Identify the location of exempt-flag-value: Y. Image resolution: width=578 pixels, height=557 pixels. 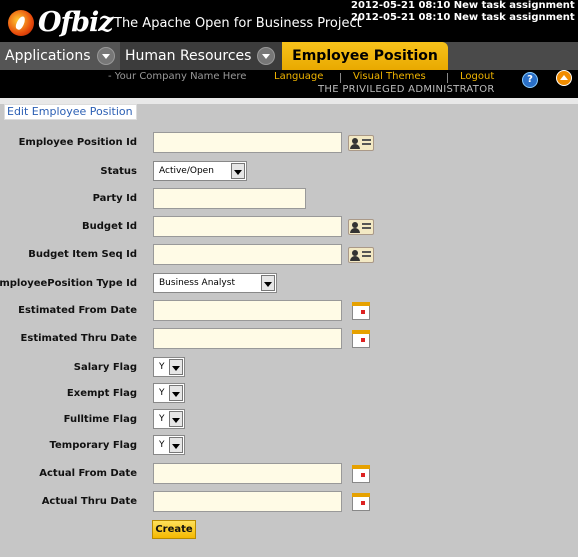
(162, 393).